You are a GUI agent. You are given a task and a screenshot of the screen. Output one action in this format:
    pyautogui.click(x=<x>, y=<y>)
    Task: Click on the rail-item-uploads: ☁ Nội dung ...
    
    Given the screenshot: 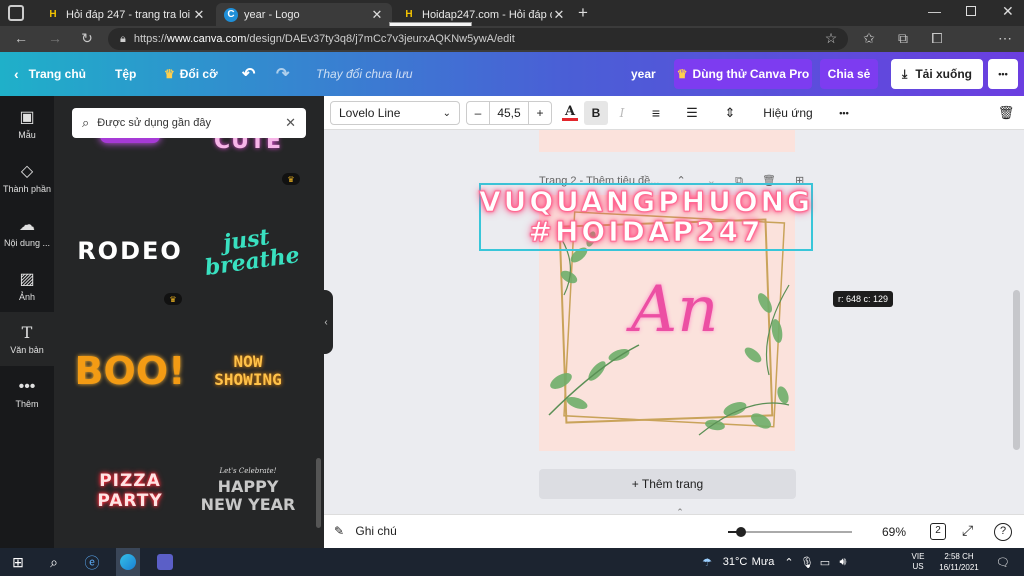 What is the action you would take?
    pyautogui.click(x=27, y=231)
    